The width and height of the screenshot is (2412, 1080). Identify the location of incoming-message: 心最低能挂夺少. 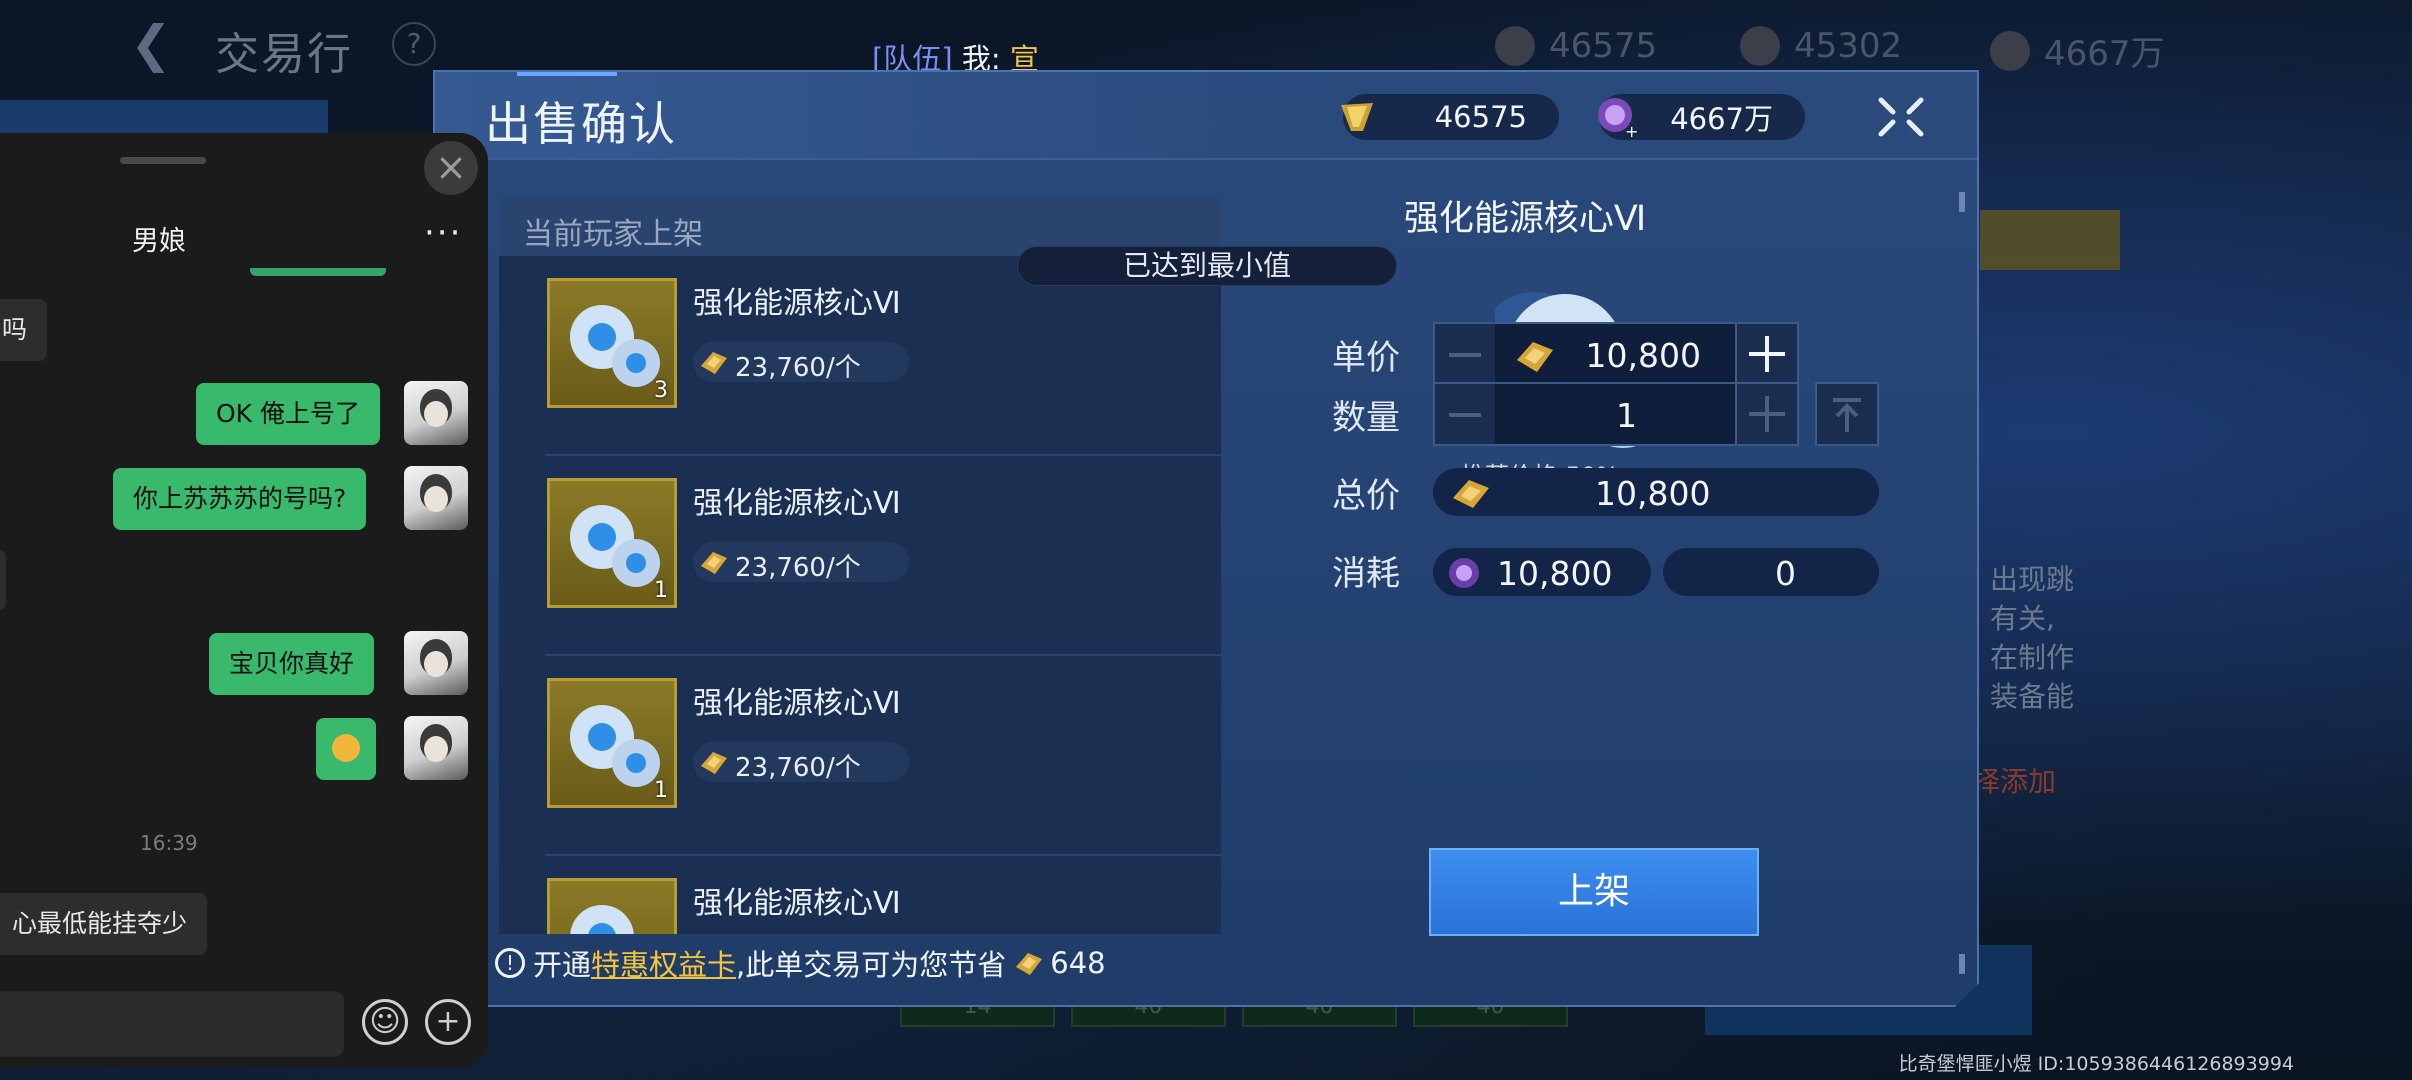
(104, 924).